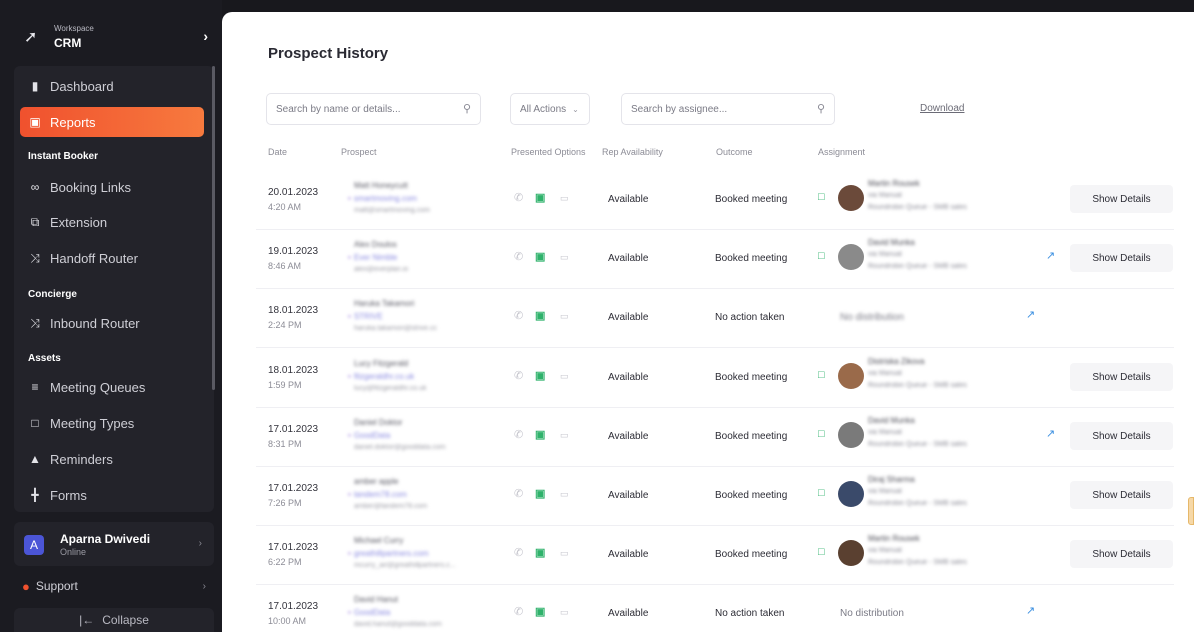  I want to click on row-date: 18.01.2023, so click(293, 310).